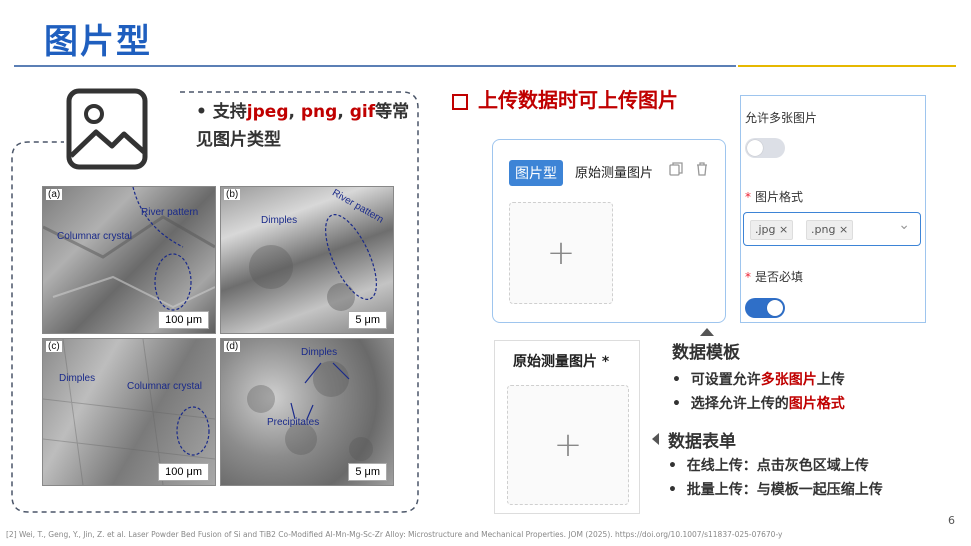 Image resolution: width=971 pixels, height=546 pixels. Describe the element at coordinates (779, 197) in the screenshot. I see `format-label: 图片格式` at that location.